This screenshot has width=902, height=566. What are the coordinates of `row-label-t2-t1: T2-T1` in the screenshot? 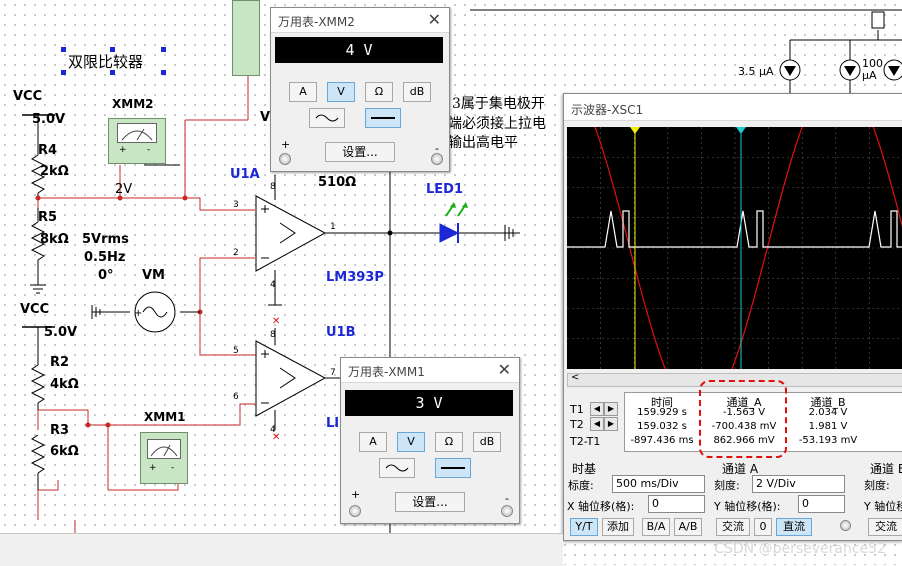 It's located at (585, 441).